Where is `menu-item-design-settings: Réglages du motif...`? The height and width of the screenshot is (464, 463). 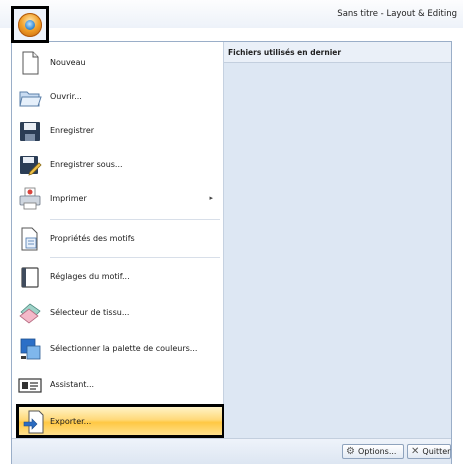 menu-item-design-settings: Réglages du motif... is located at coordinates (117, 277).